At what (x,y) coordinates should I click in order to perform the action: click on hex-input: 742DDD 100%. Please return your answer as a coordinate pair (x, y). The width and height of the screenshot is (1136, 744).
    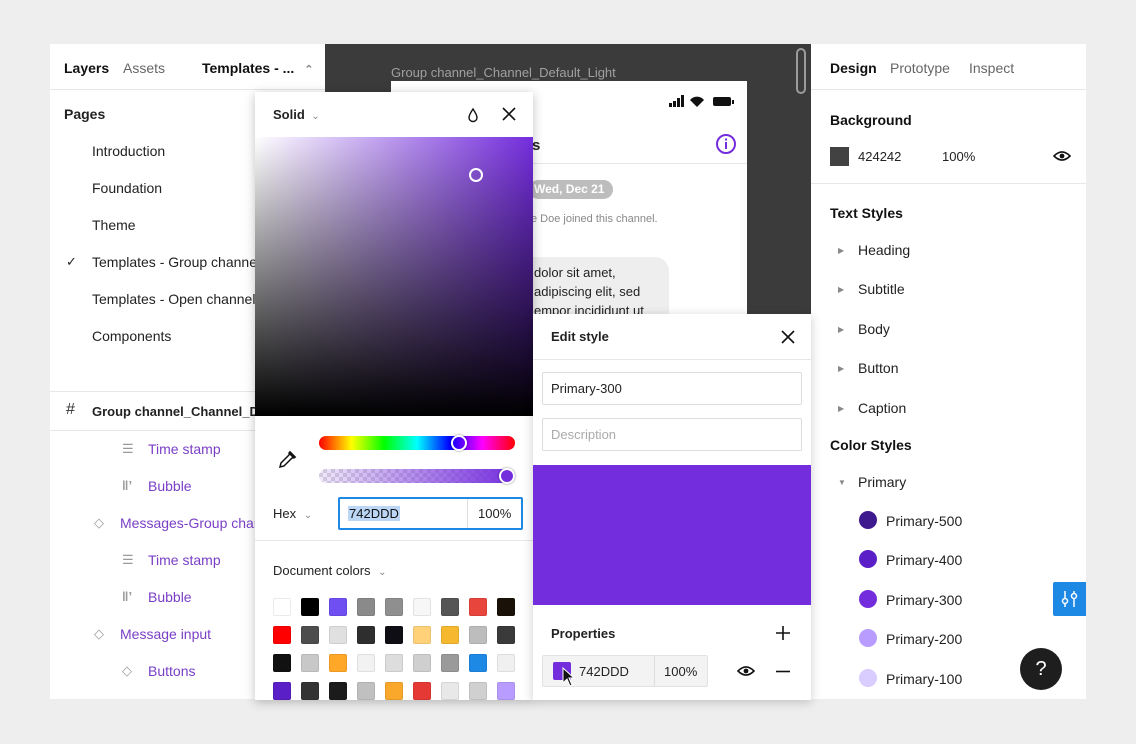
    Looking at the image, I should click on (430, 513).